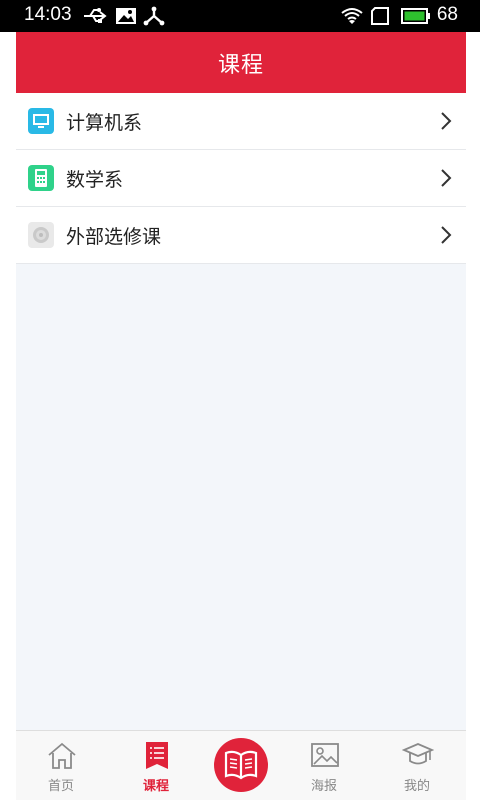  I want to click on center-book-button, so click(241, 765).